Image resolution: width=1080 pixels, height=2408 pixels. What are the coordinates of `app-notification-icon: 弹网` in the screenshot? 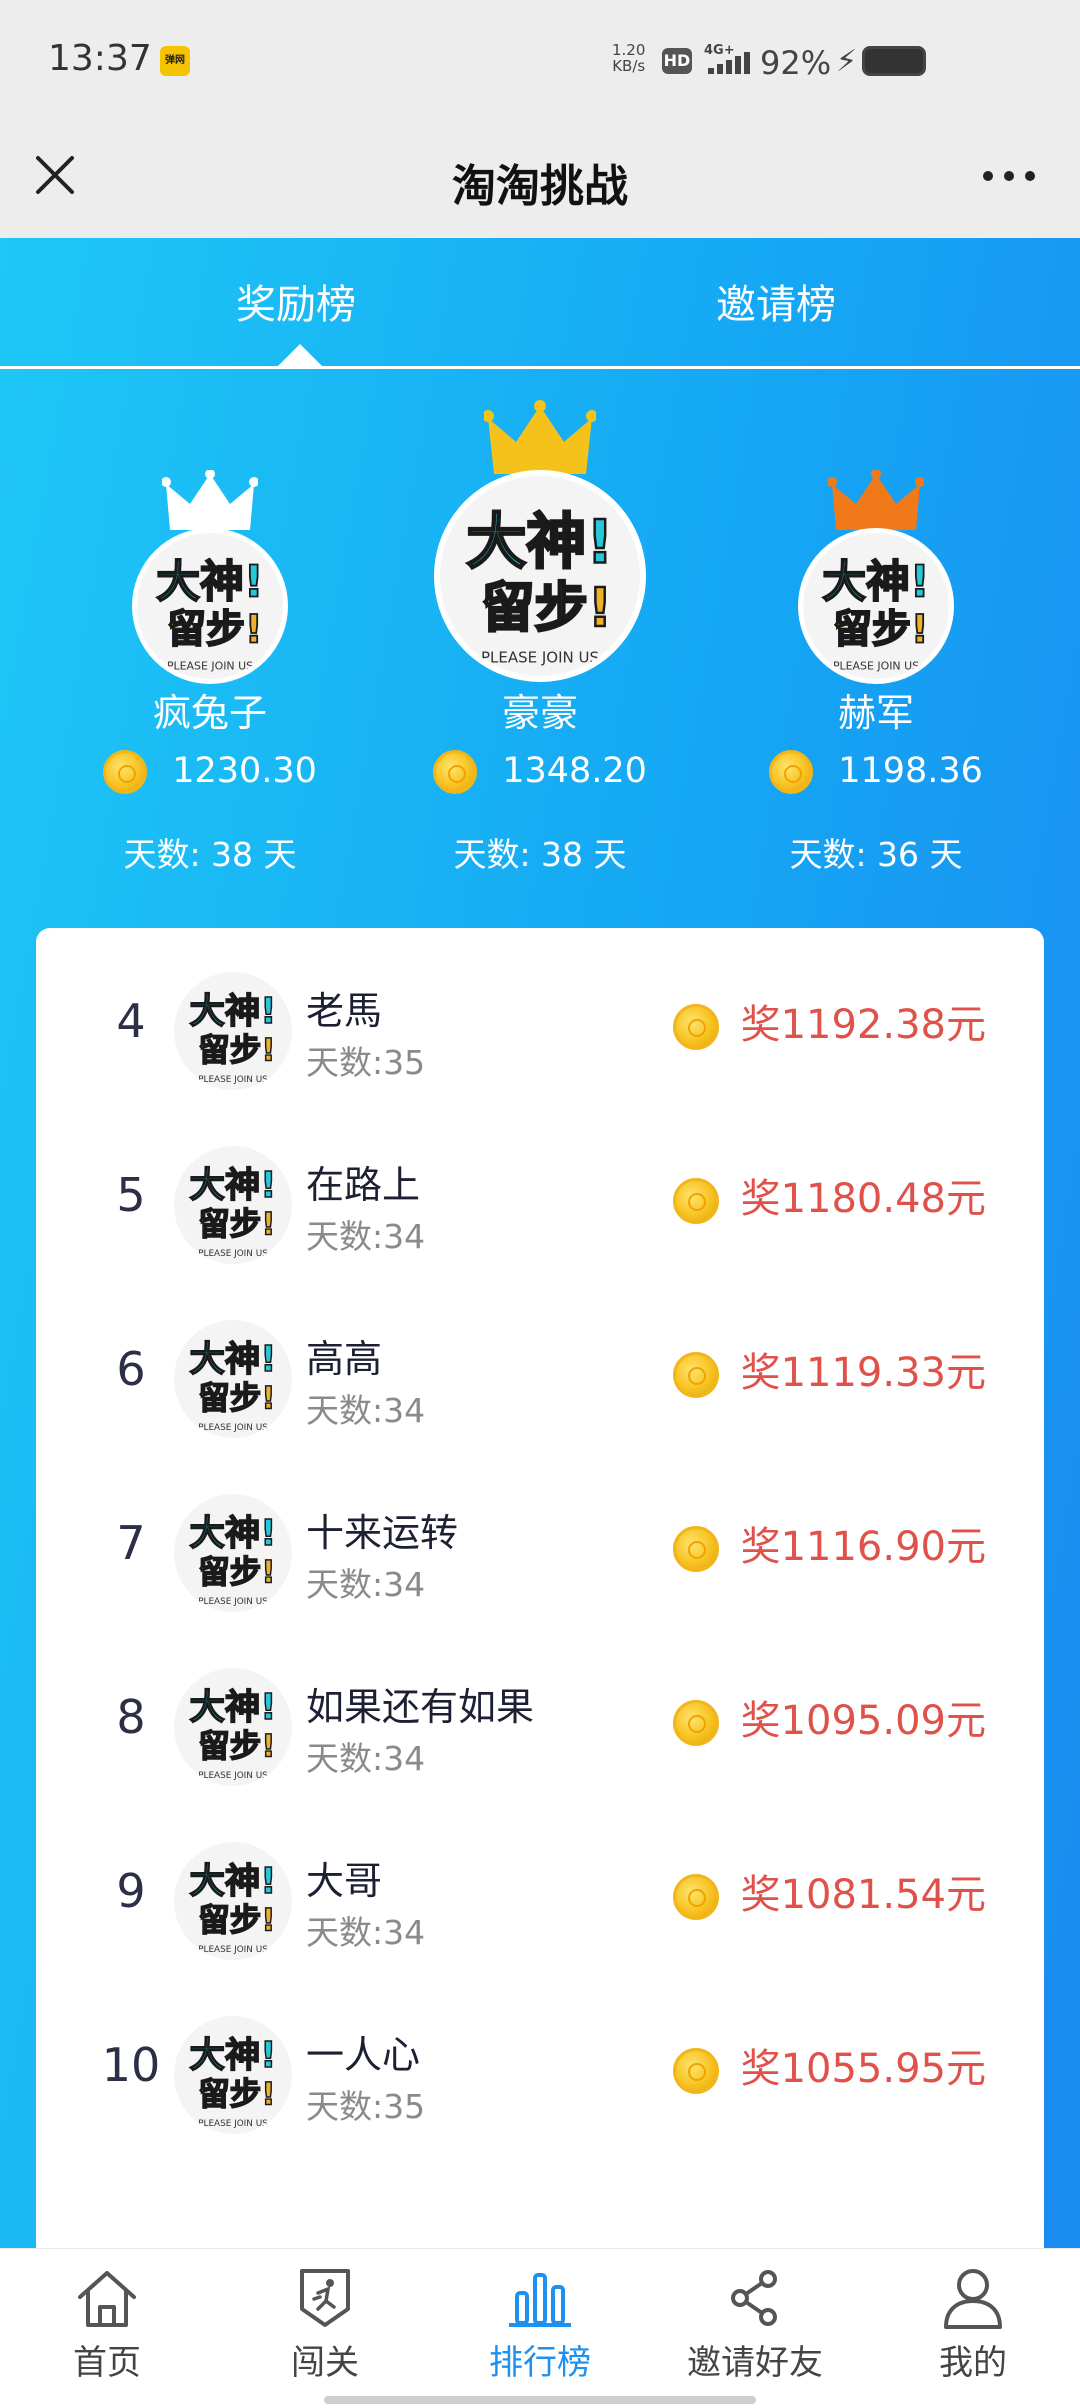 It's located at (175, 61).